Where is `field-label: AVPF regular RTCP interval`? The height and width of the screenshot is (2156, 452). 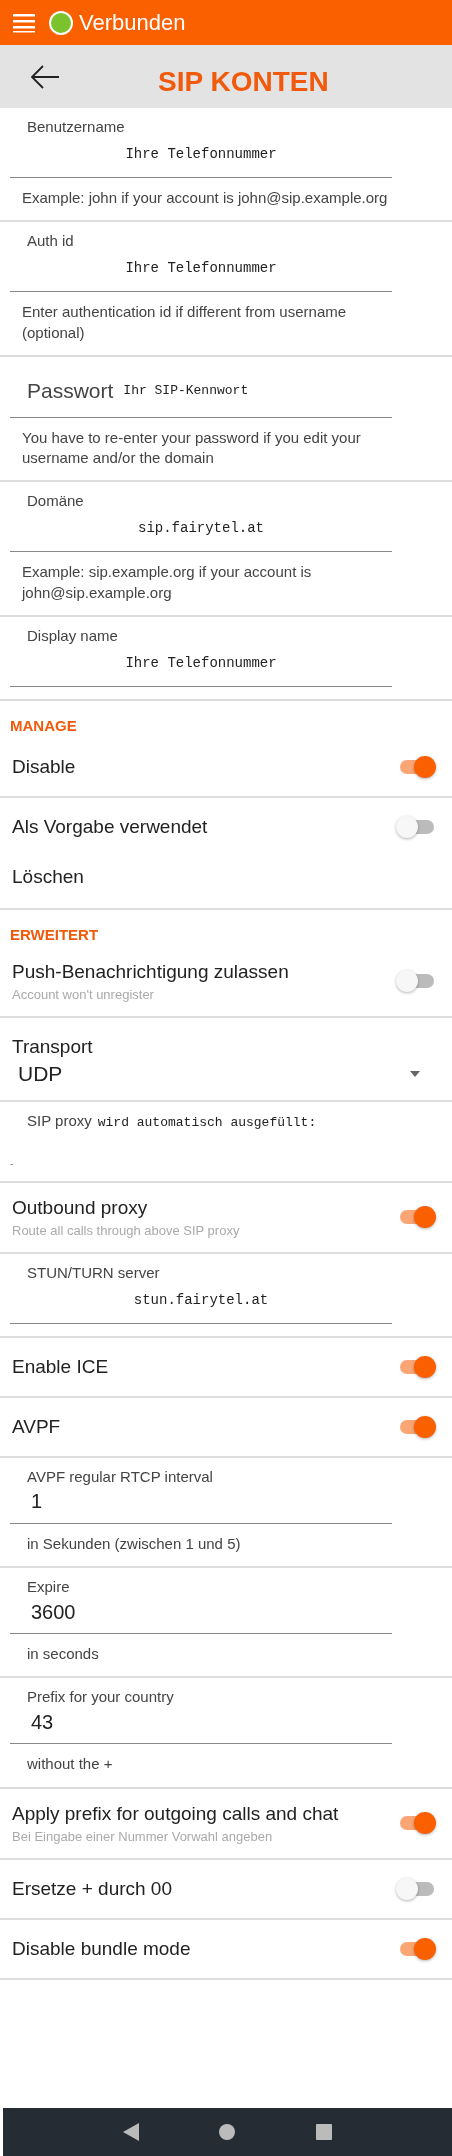
field-label: AVPF regular RTCP interval is located at coordinates (120, 1476).